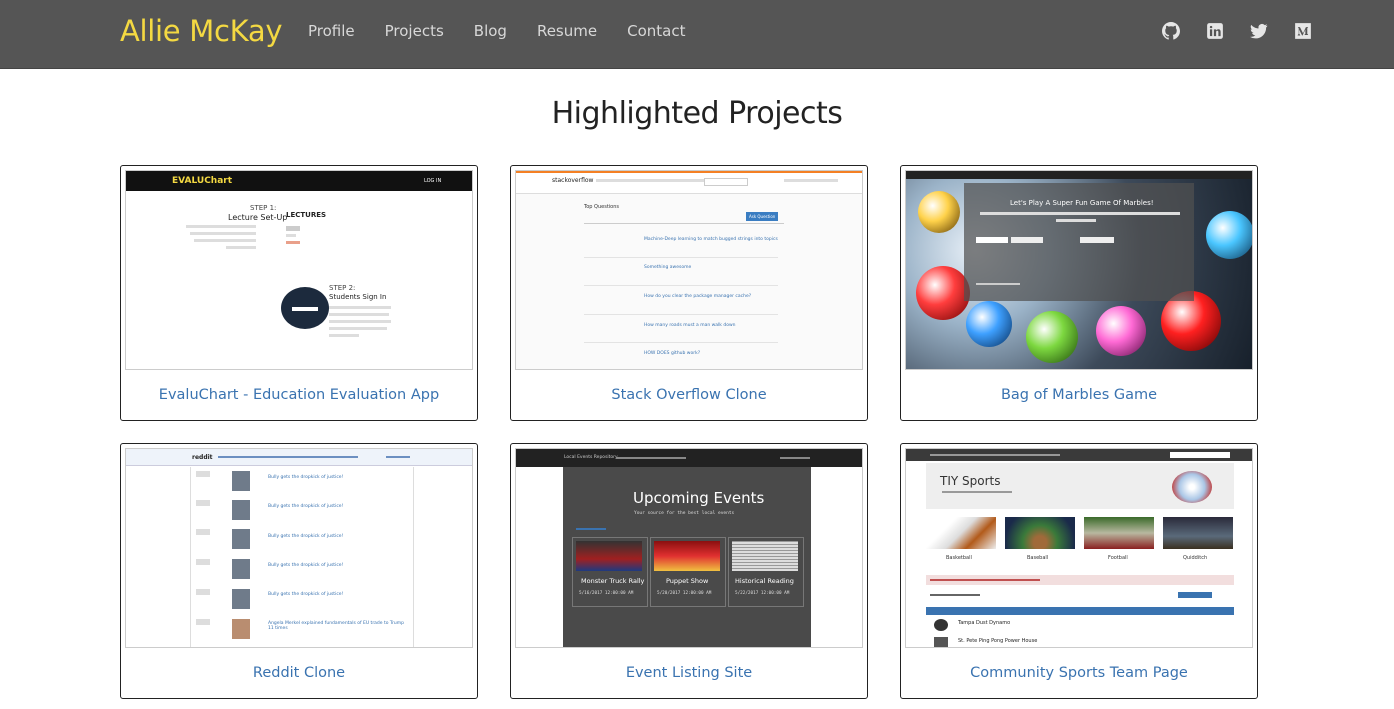 The width and height of the screenshot is (1394, 709). Describe the element at coordinates (668, 267) in the screenshot. I see `thumb-question: Something awesome` at that location.